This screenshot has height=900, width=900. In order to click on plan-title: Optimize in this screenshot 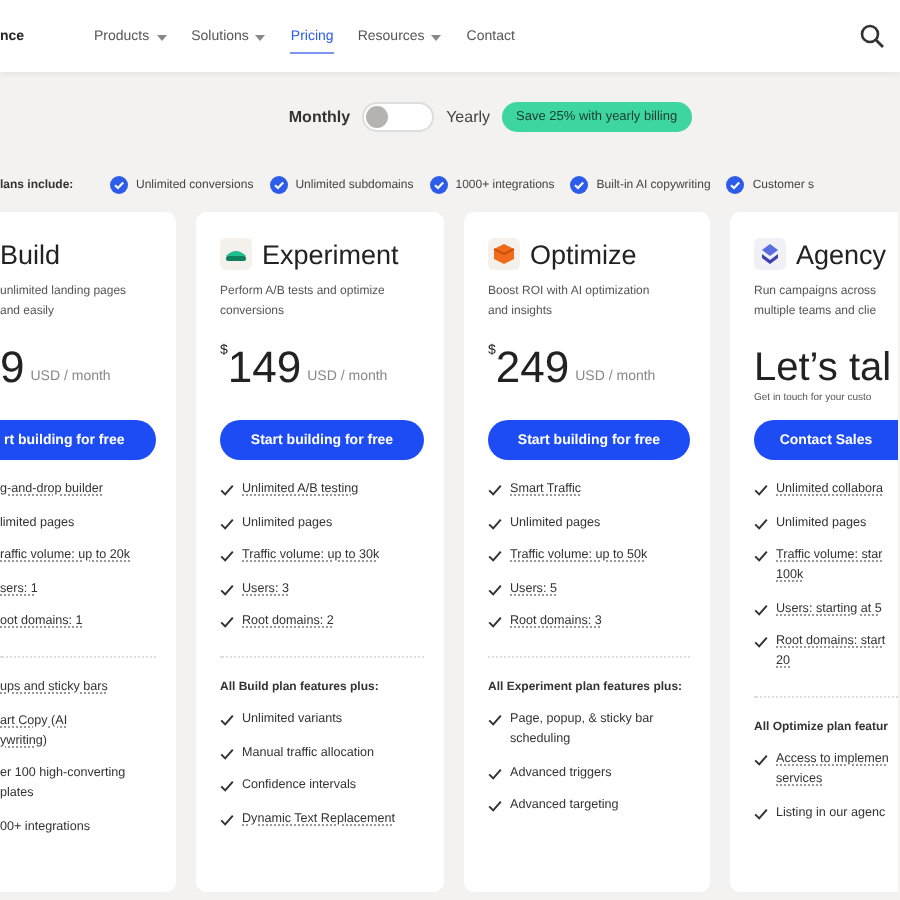, I will do `click(583, 254)`.